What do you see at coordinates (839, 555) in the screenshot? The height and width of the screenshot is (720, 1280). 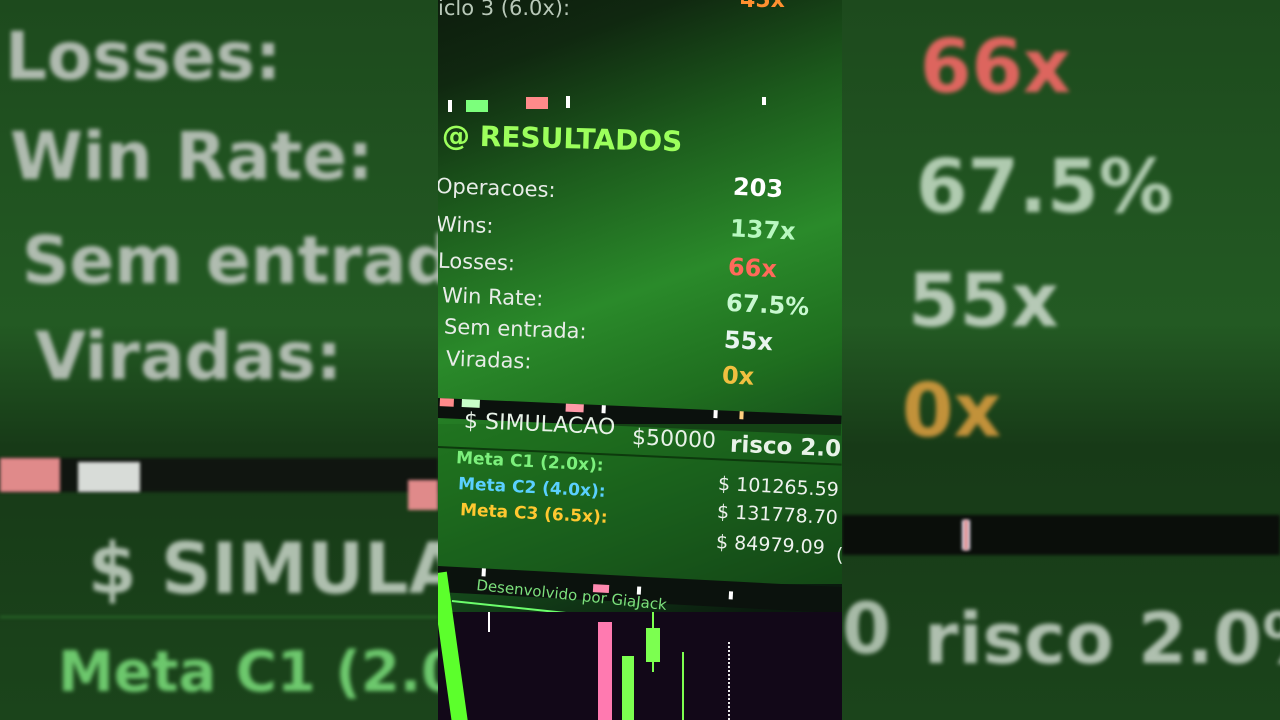 I see `meta-c3-extra: (` at bounding box center [839, 555].